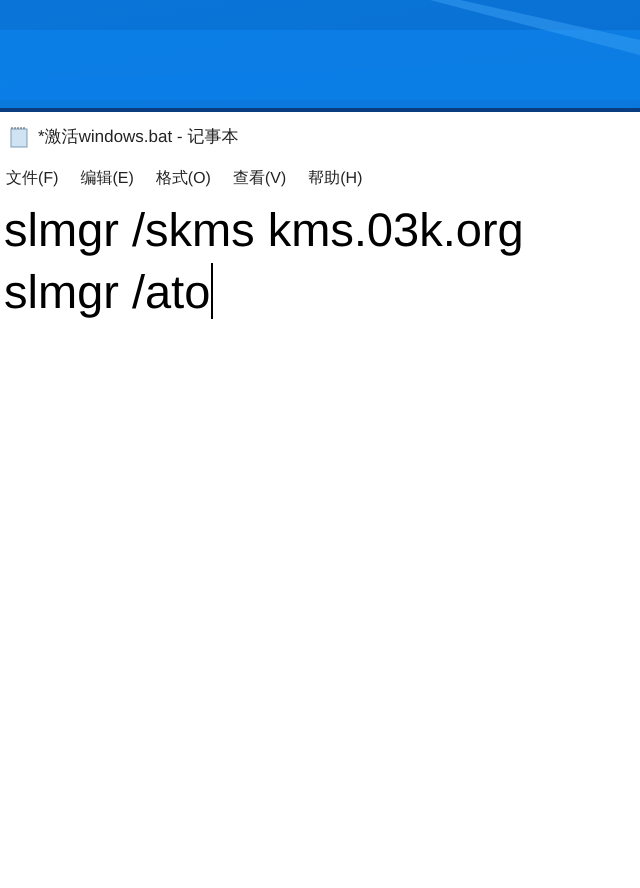 The width and height of the screenshot is (640, 888). What do you see at coordinates (335, 179) in the screenshot?
I see `menu-item: 帮助(H)` at bounding box center [335, 179].